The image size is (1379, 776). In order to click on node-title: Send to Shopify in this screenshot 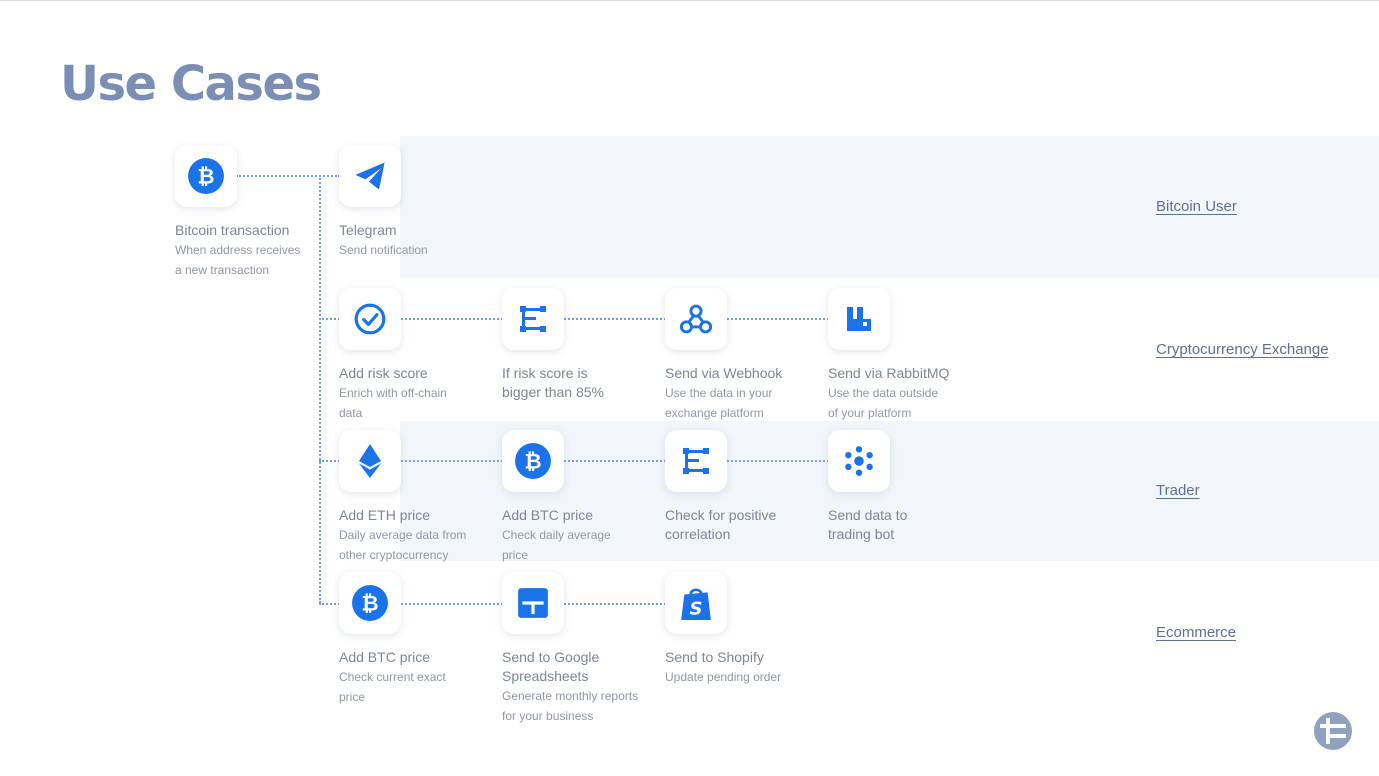, I will do `click(714, 657)`.